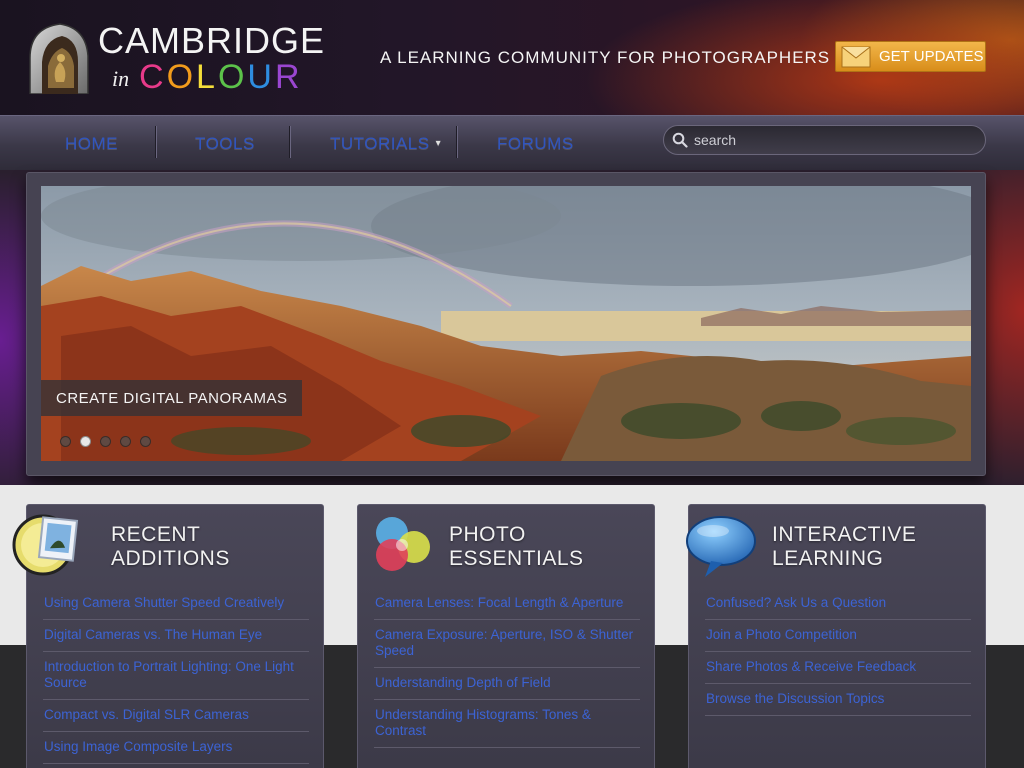  I want to click on panel-title: INTERACTIVE LEARNING, so click(844, 547).